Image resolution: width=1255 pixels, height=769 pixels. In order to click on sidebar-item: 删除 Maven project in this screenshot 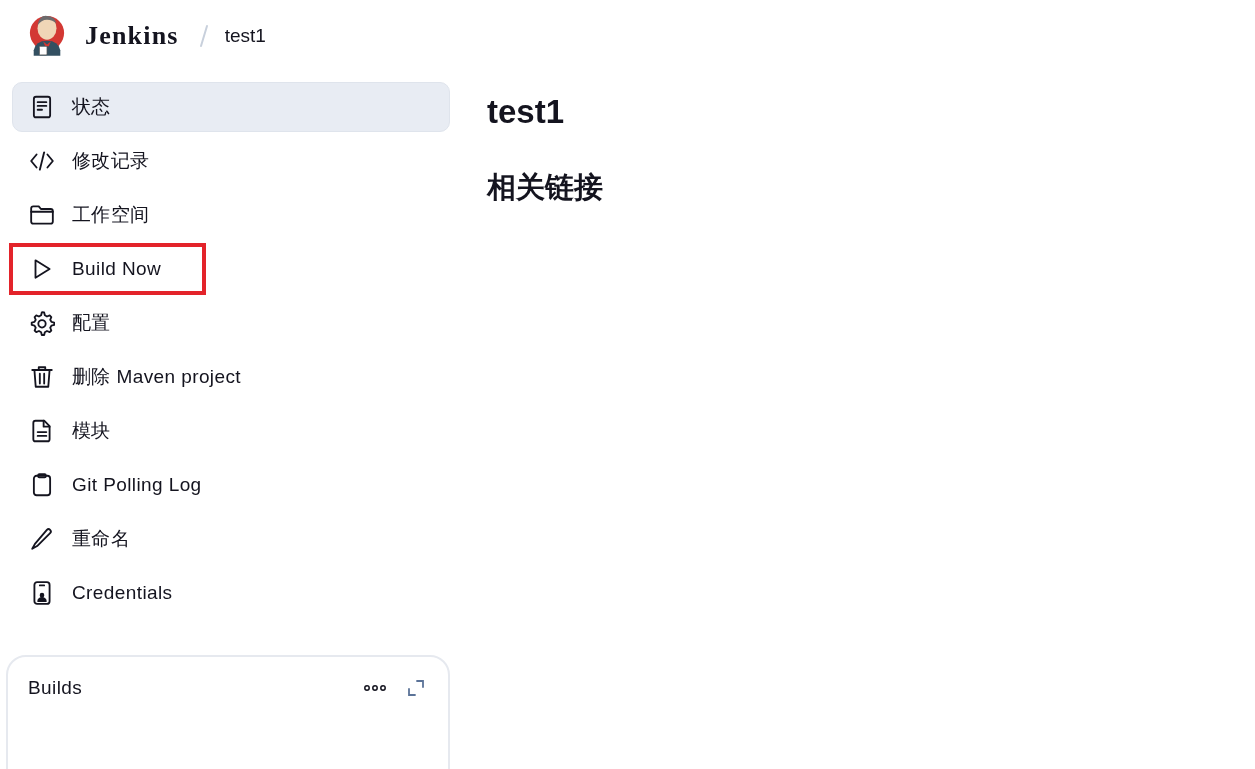, I will do `click(231, 377)`.